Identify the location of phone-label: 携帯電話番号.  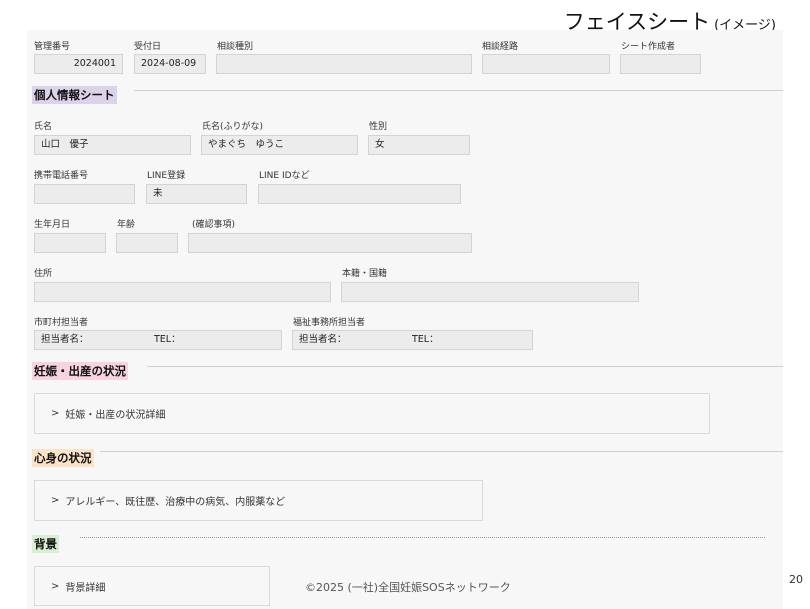
(61, 176).